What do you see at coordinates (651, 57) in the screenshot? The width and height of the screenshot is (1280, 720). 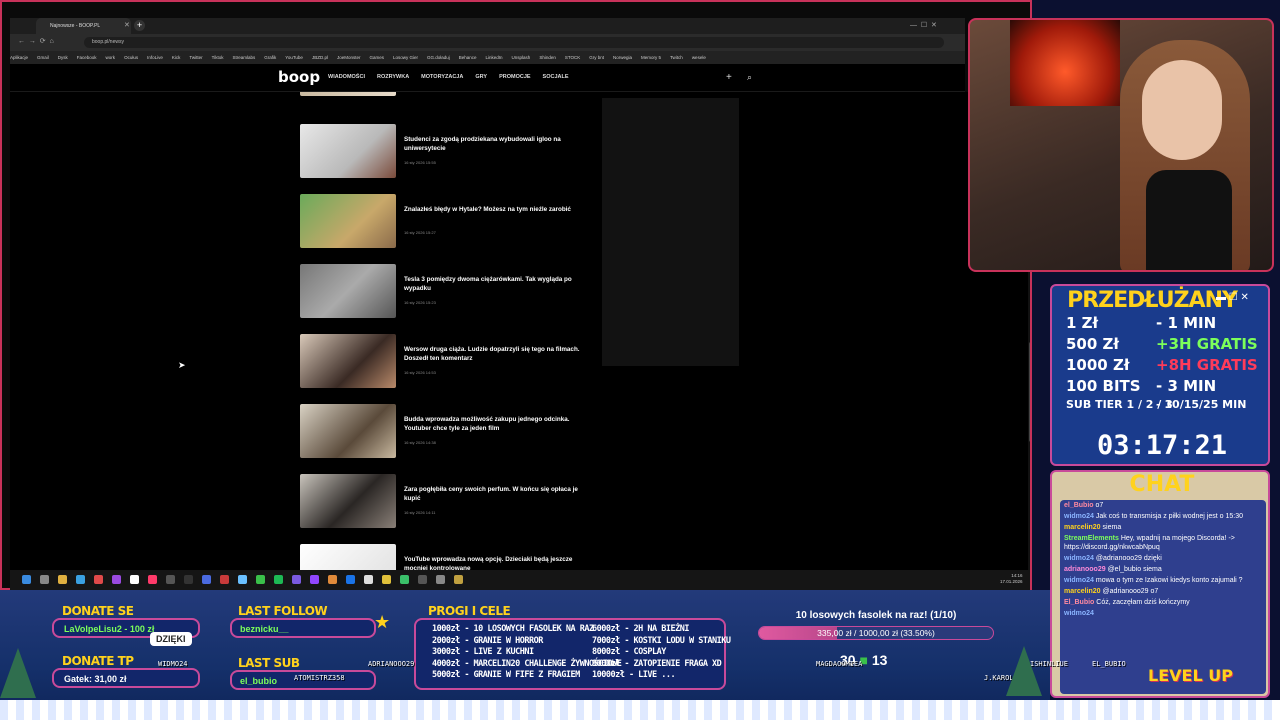 I see `bookmark-item: Memory 5` at bounding box center [651, 57].